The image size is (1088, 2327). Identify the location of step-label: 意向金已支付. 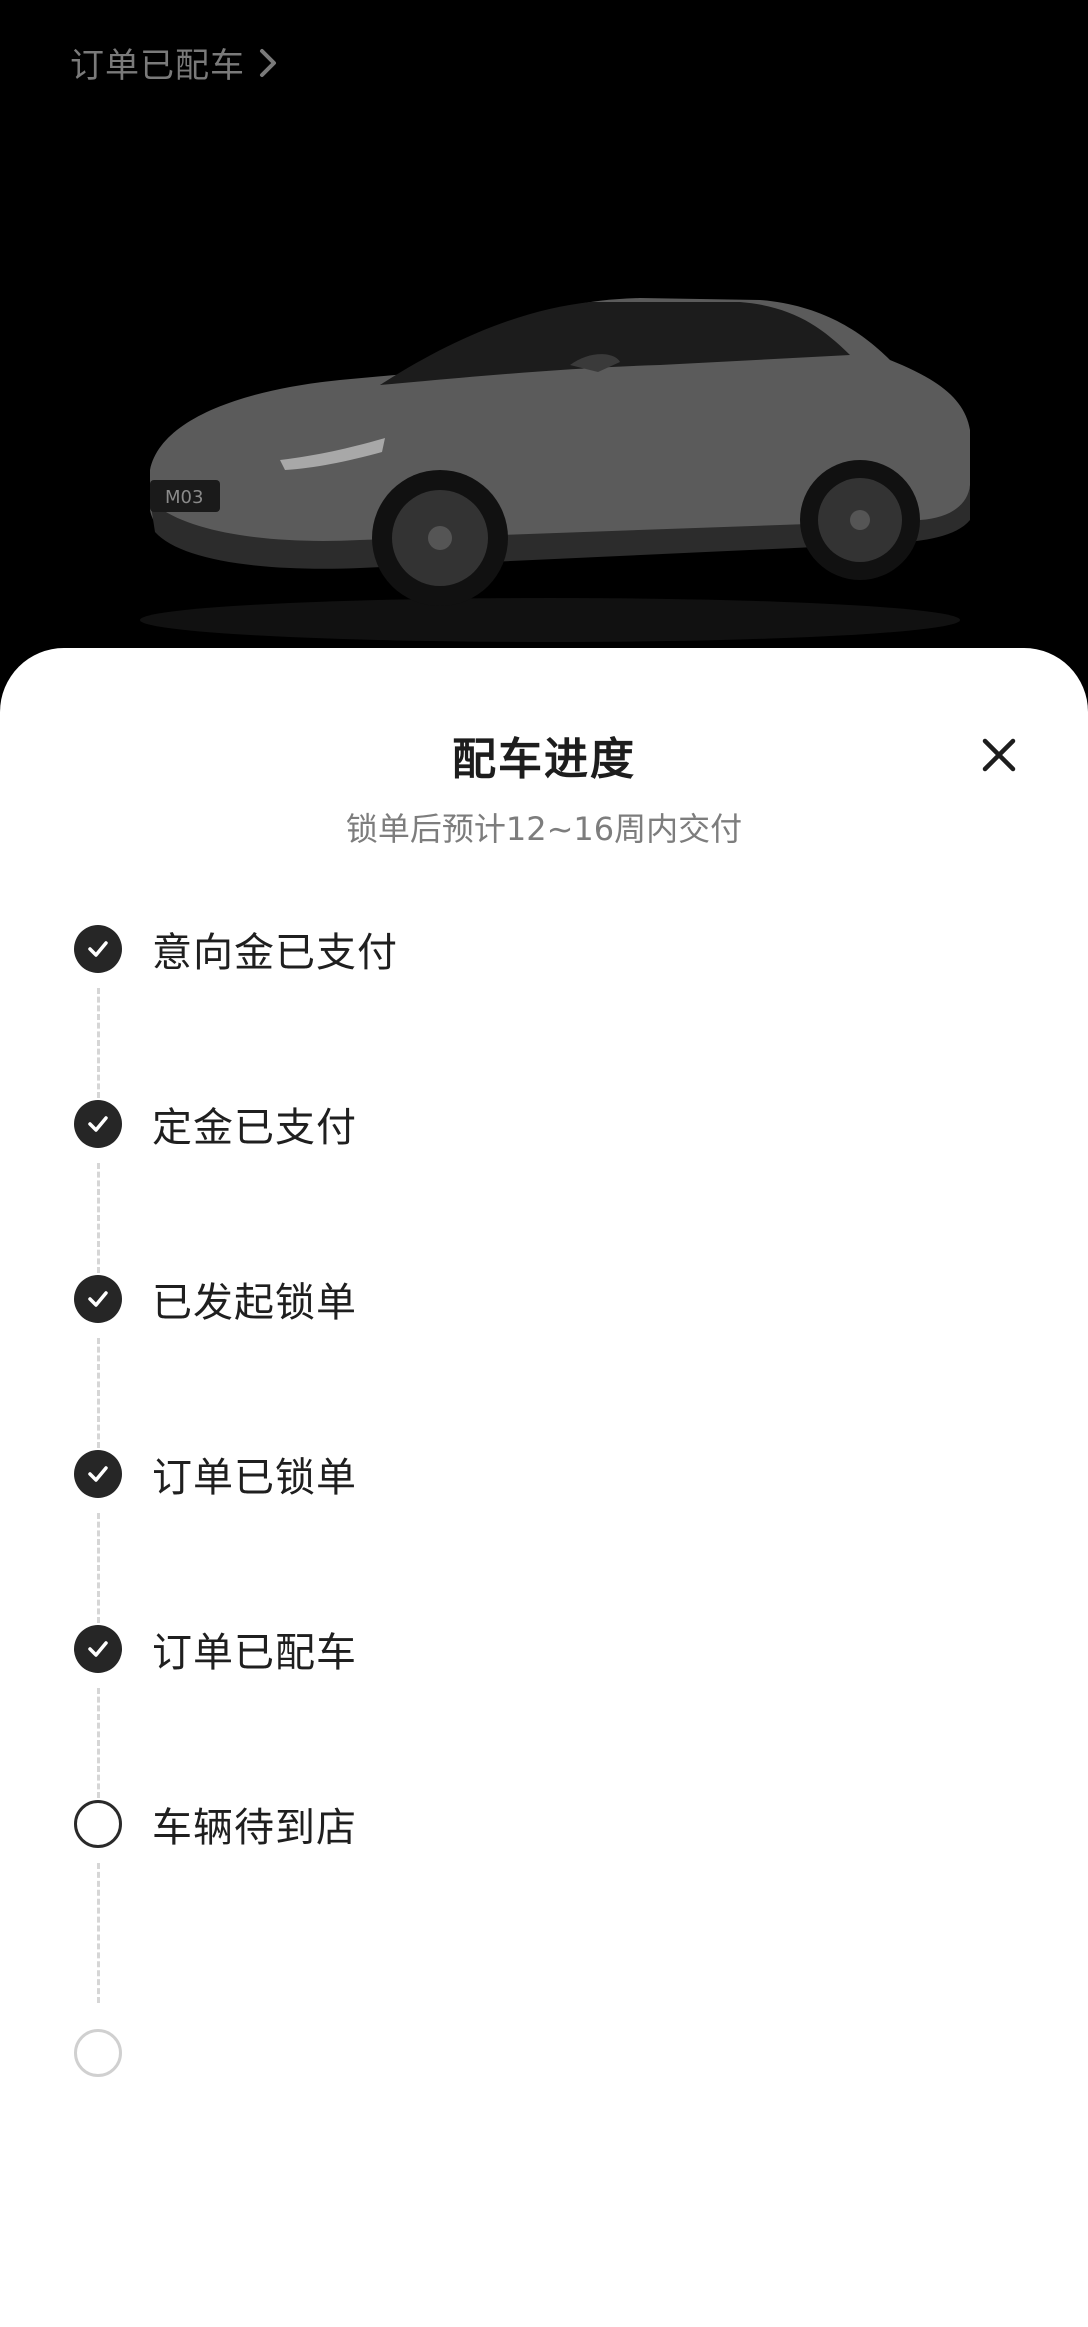
(275, 953).